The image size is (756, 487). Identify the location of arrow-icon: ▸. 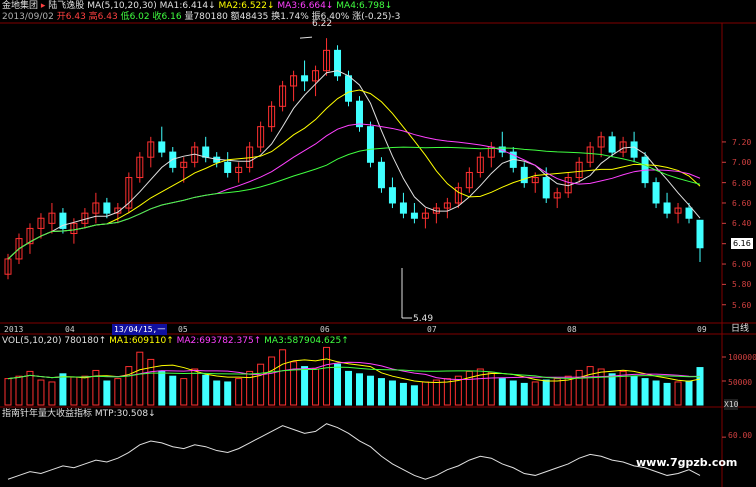
(43, 6).